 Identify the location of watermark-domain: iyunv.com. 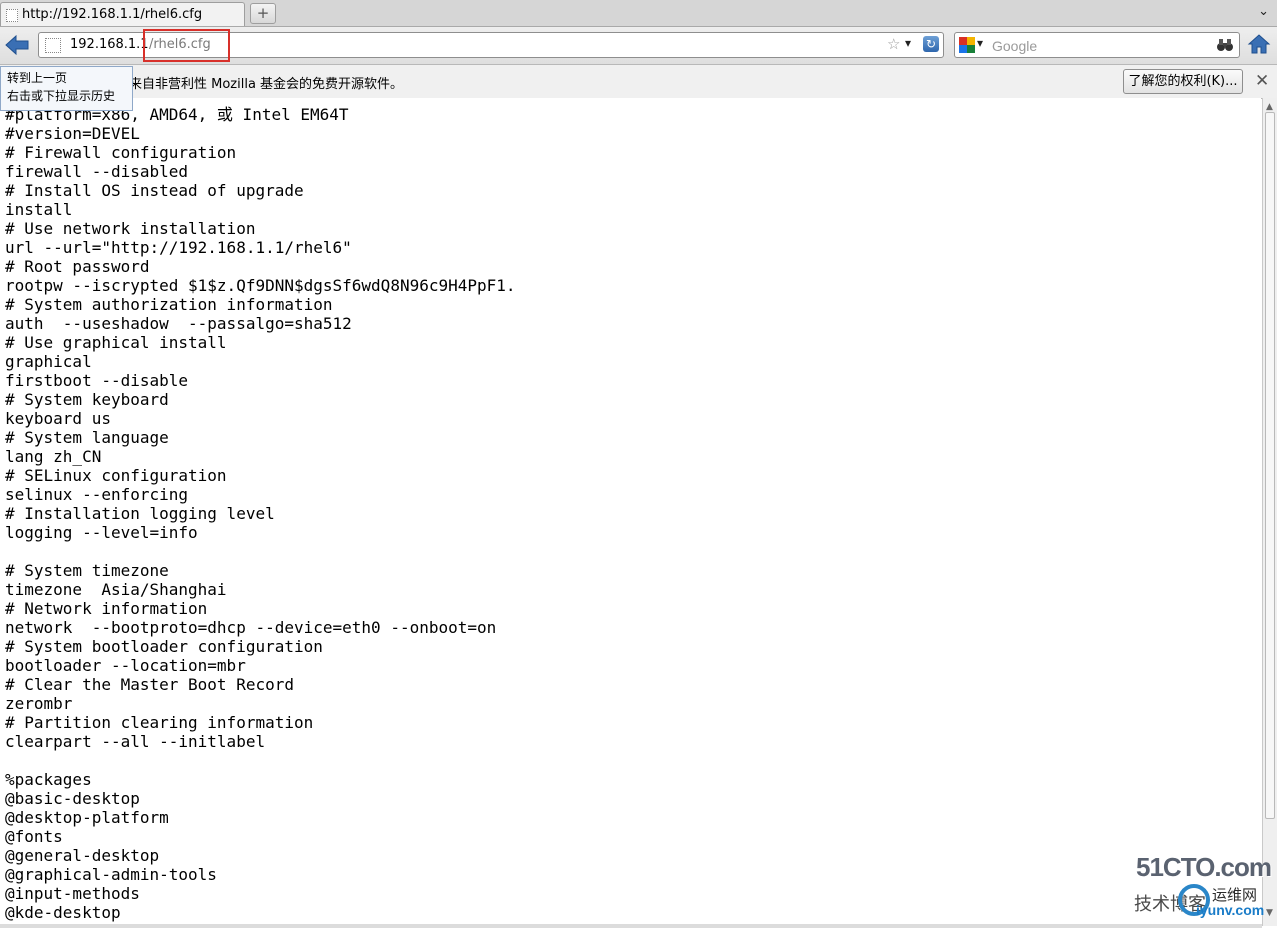
(1230, 910).